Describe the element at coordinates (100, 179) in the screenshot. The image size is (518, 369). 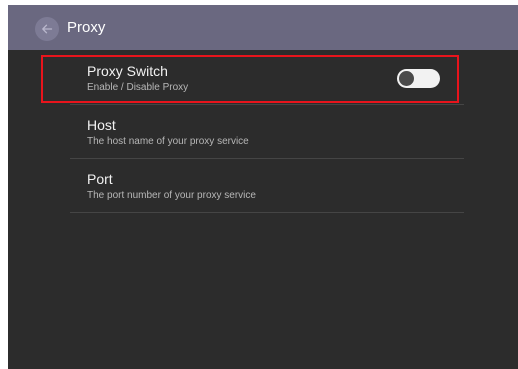
I see `setting-title: Port` at that location.